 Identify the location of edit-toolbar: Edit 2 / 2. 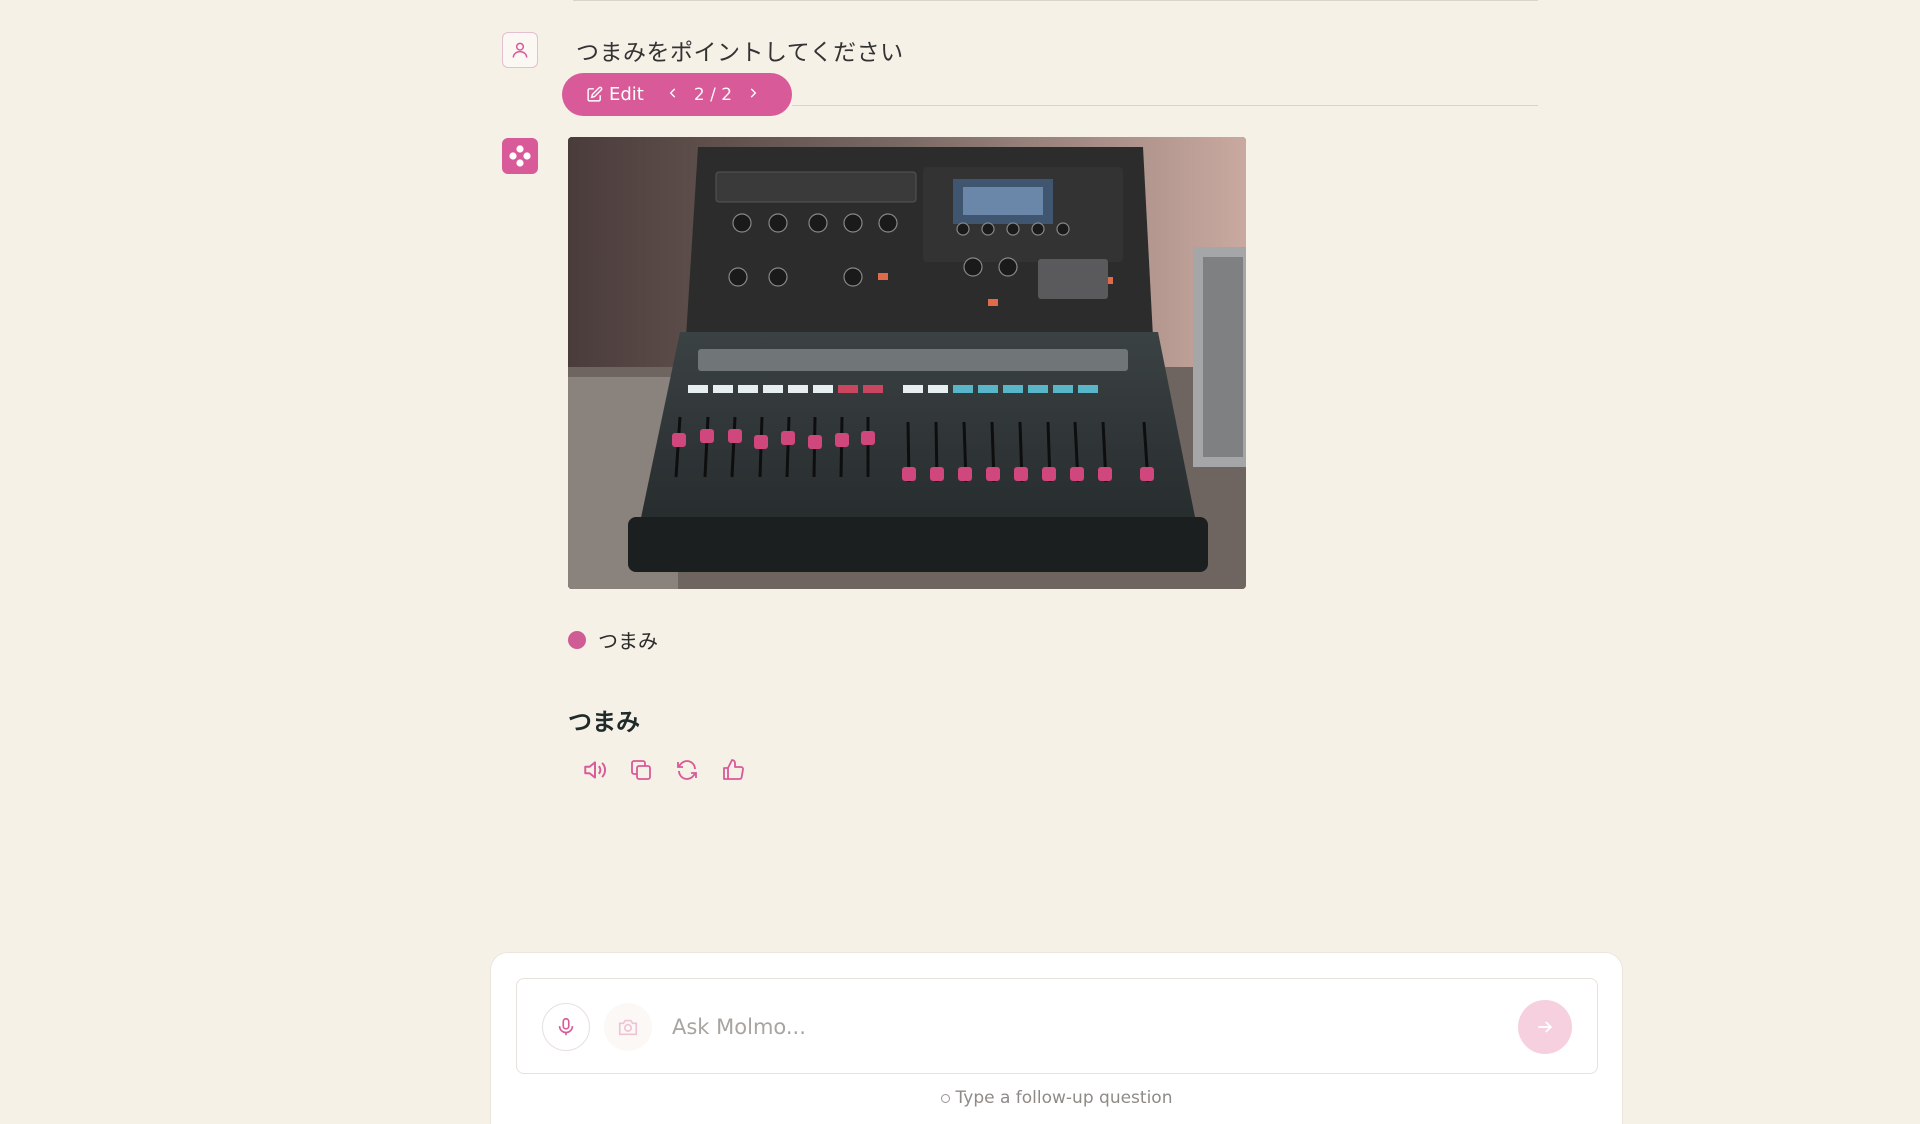
(677, 94).